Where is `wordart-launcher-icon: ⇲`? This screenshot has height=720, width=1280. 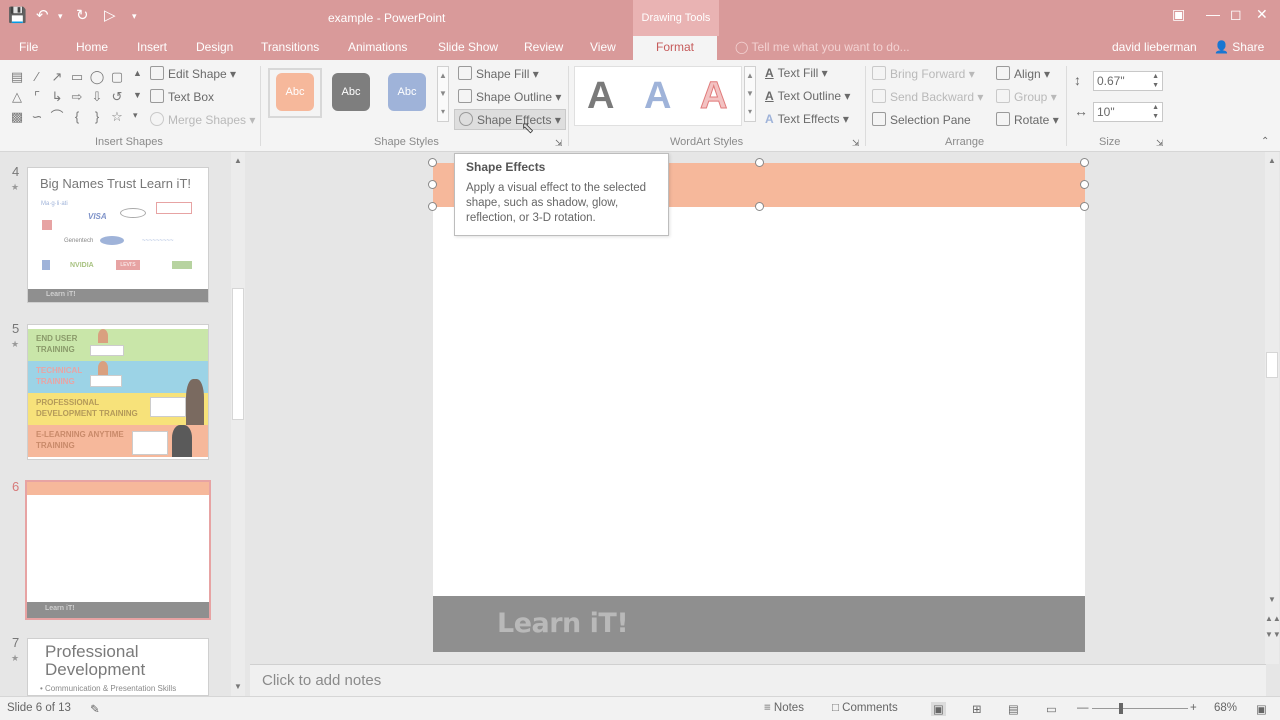
wordart-launcher-icon: ⇲ is located at coordinates (856, 143).